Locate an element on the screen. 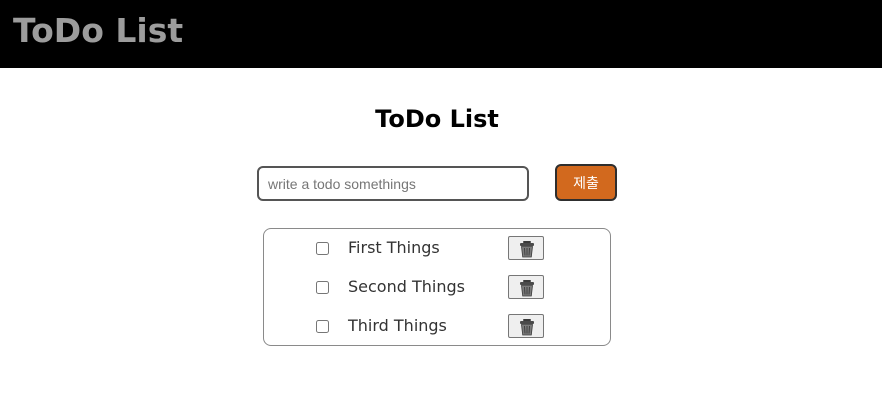 The height and width of the screenshot is (400, 882). todo-item: Third Things is located at coordinates (437, 327).